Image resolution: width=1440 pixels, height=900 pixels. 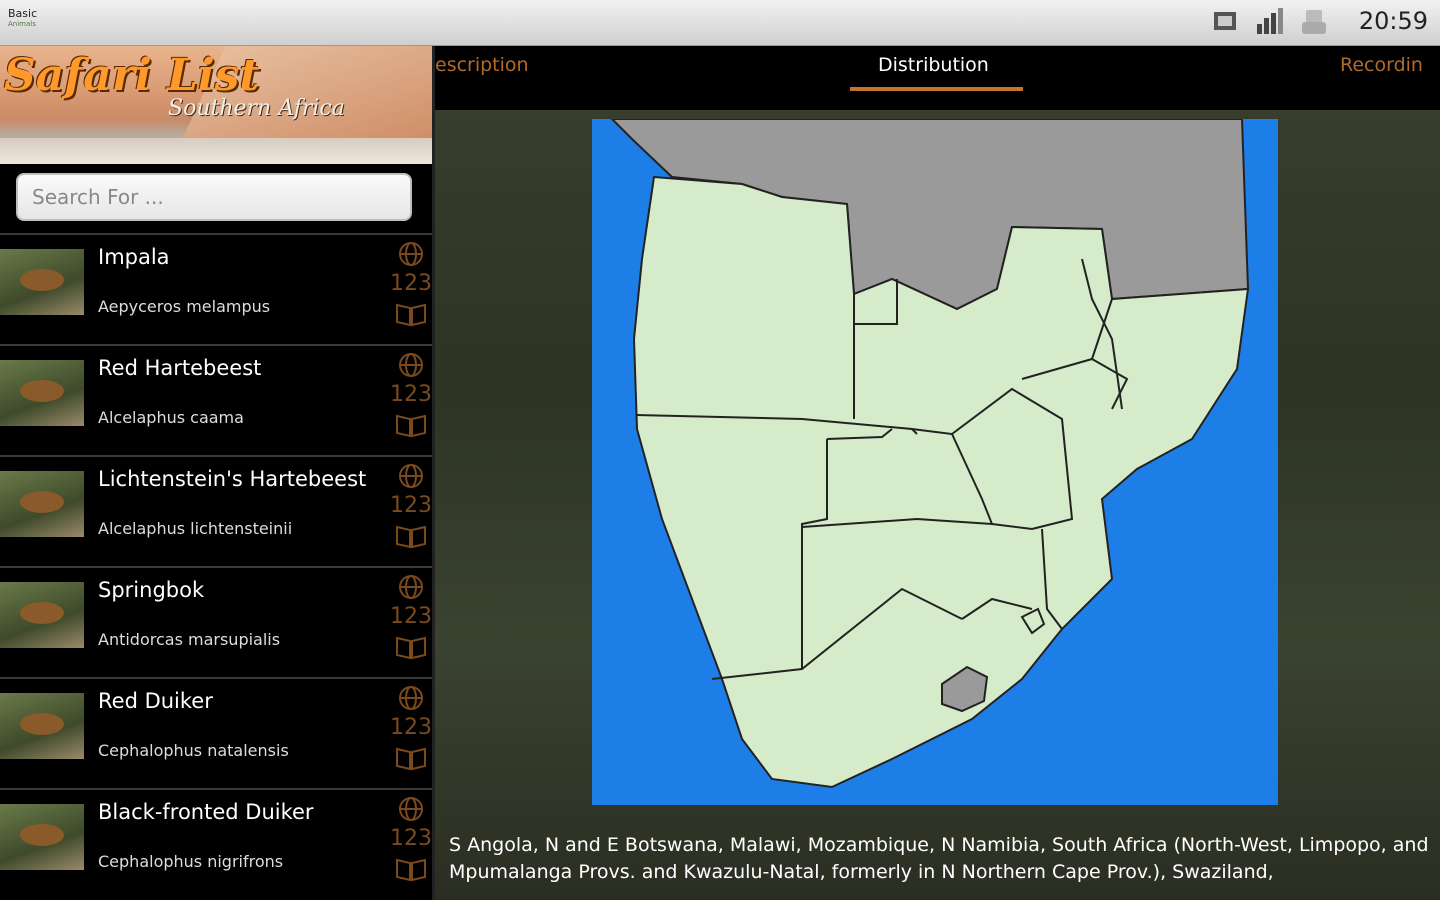 I want to click on species-scientific-name: Alcelaphus caama, so click(x=171, y=417).